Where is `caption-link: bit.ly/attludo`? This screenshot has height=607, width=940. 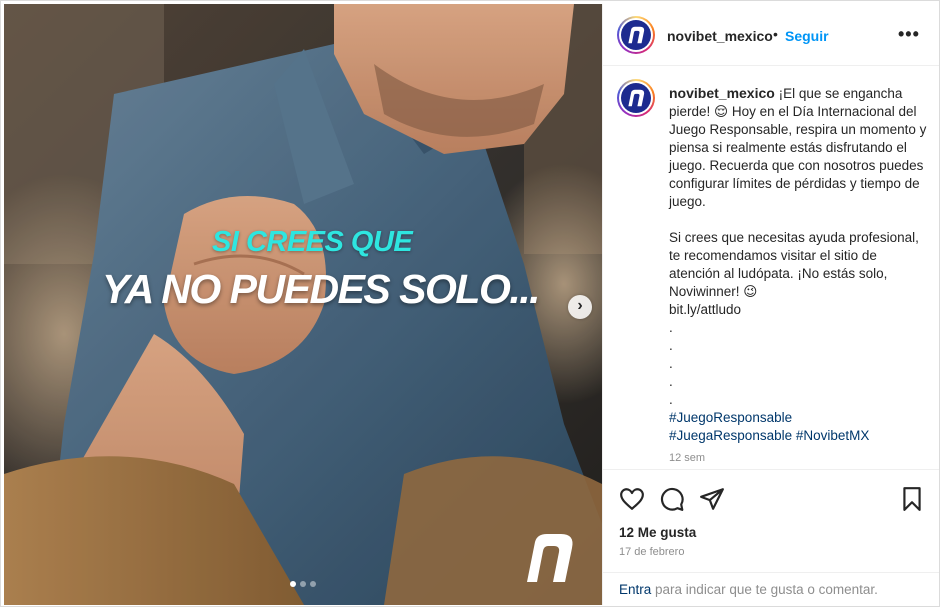
caption-link: bit.ly/attludo is located at coordinates (705, 309).